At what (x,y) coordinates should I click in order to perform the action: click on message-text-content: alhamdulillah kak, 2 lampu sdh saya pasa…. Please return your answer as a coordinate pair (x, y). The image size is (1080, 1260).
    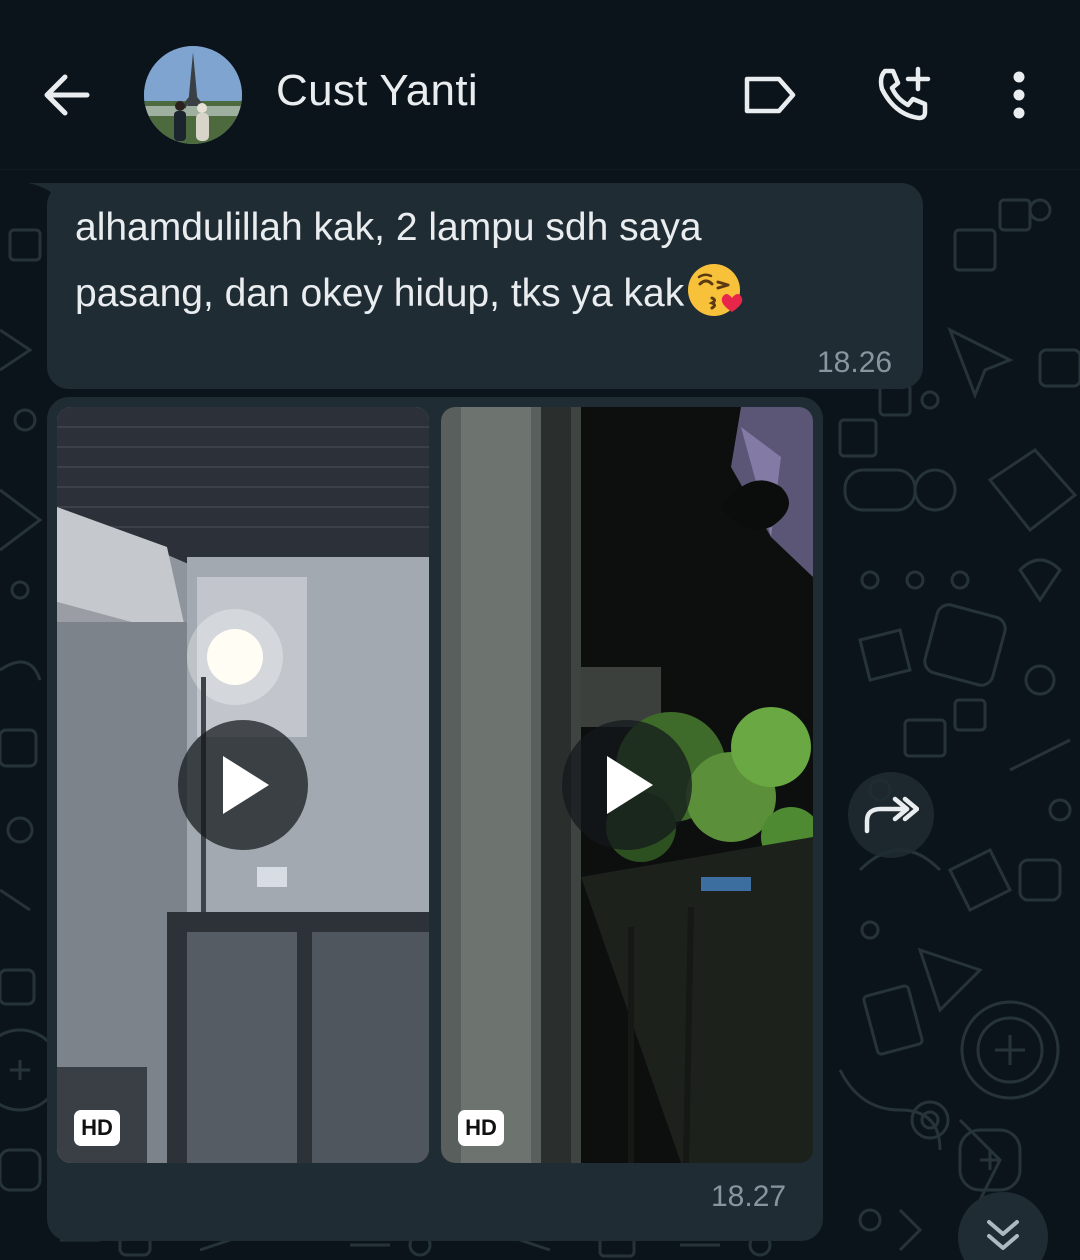
    Looking at the image, I should click on (388, 260).